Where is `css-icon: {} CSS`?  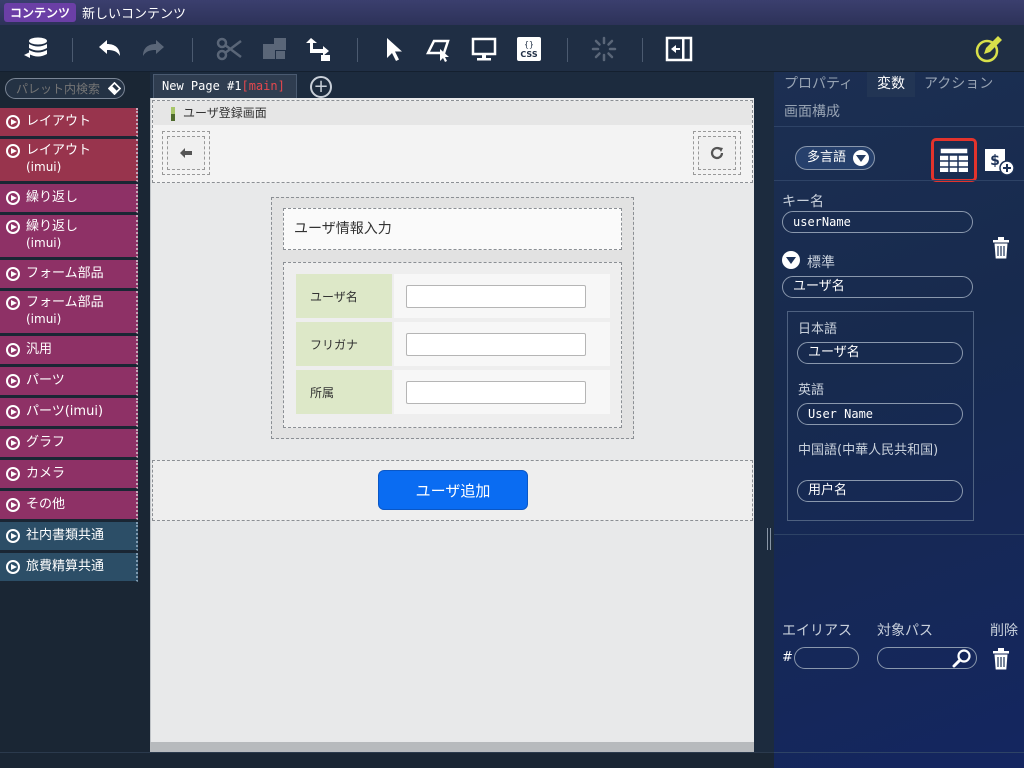
css-icon: {} CSS is located at coordinates (529, 49).